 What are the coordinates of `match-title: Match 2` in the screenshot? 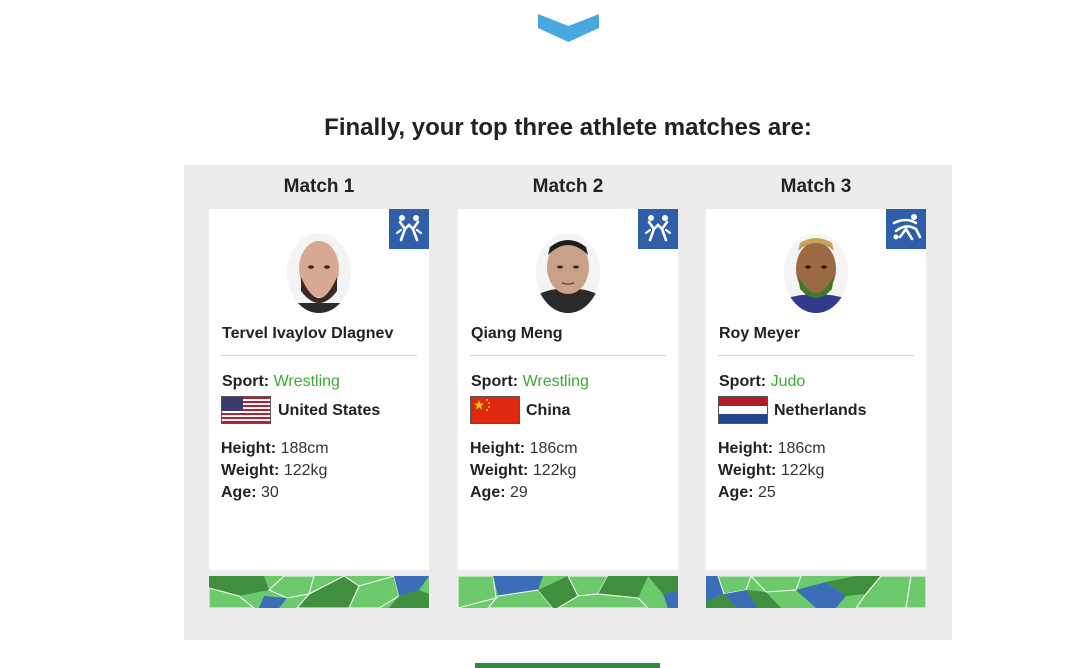 It's located at (568, 186).